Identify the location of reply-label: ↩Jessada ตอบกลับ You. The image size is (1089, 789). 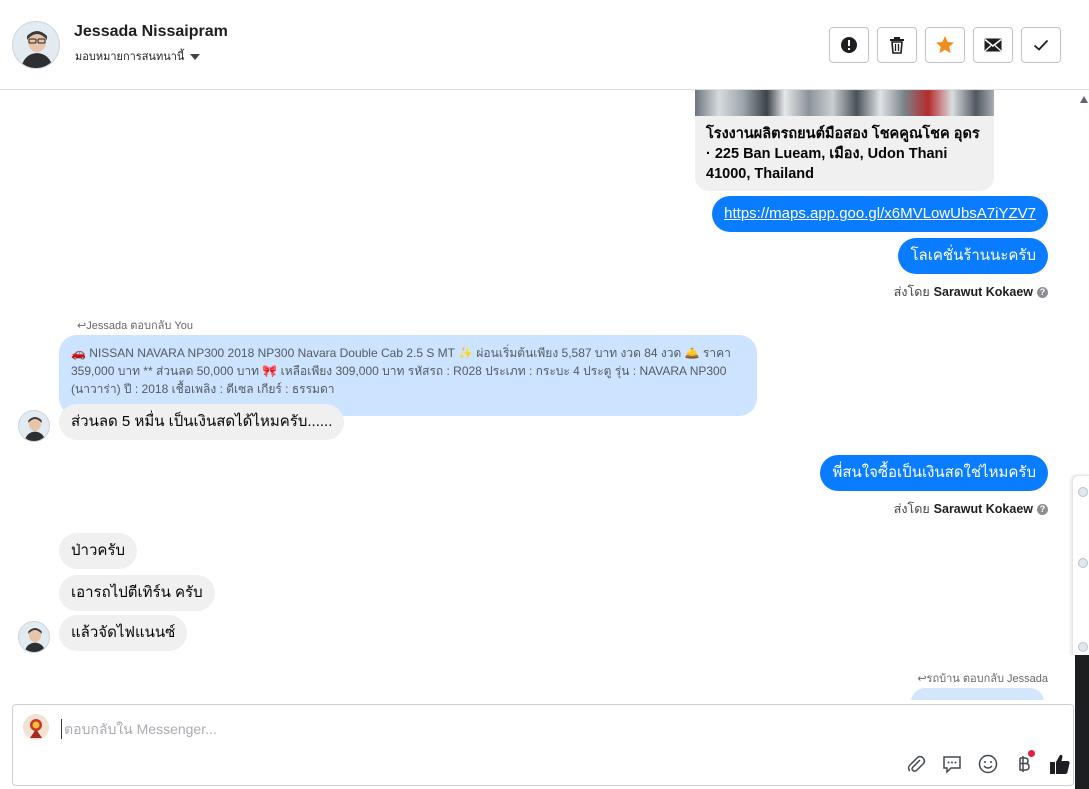
(135, 325).